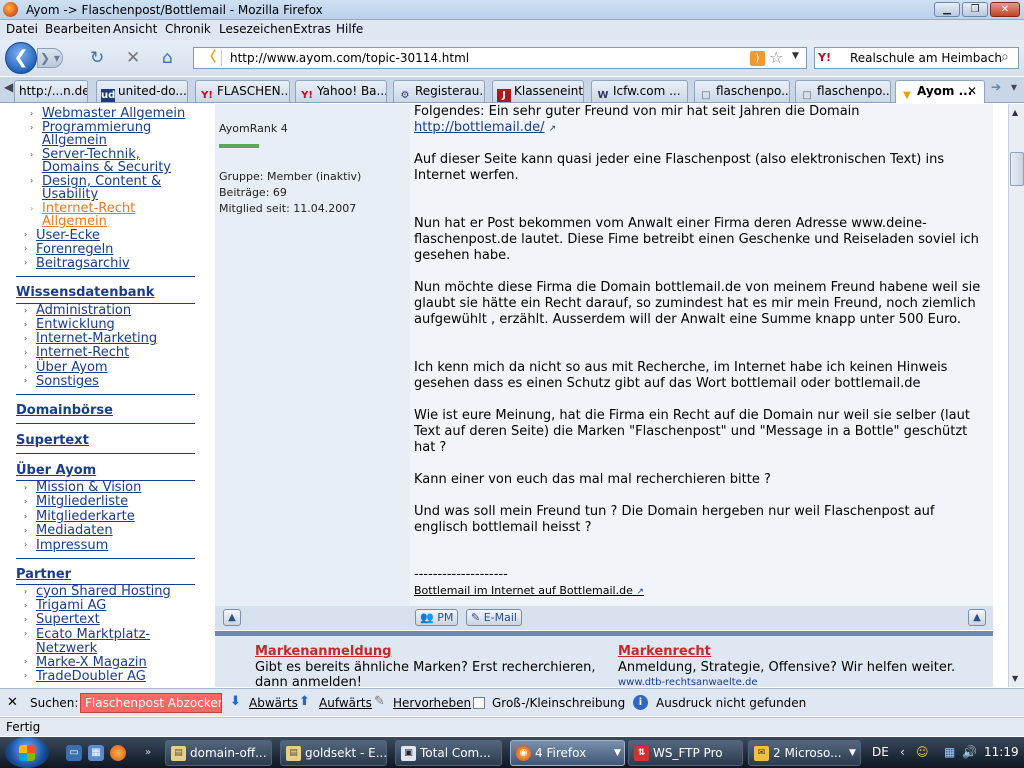  I want to click on pm-button: 👥 PM, so click(437, 617).